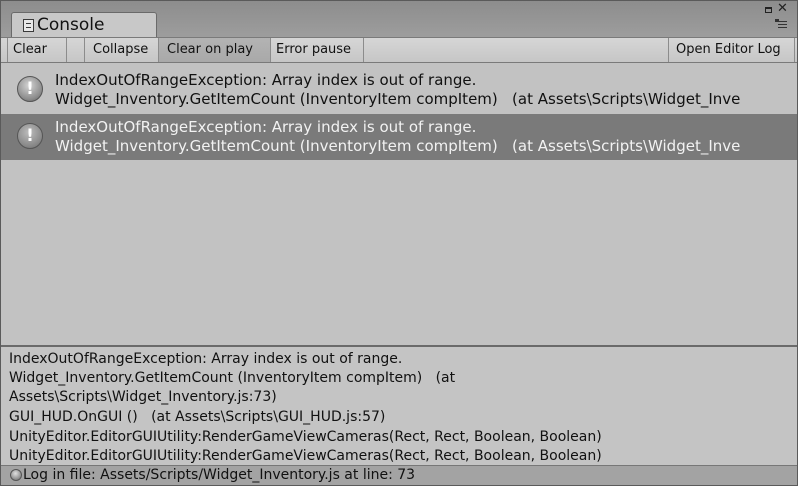  Describe the element at coordinates (768, 10) in the screenshot. I see `maximize-icon` at that location.